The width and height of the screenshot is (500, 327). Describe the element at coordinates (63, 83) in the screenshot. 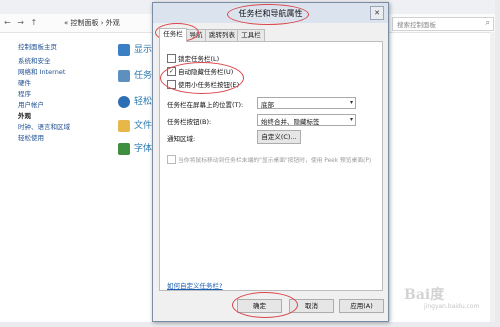

I see `sidebar-item-hardware: 硬件` at that location.